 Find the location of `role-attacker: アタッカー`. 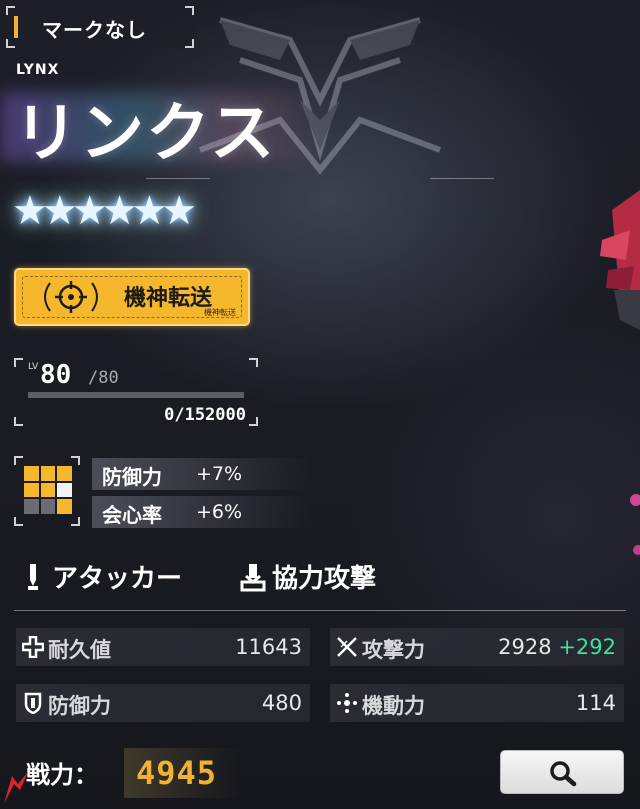

role-attacker: アタッカー is located at coordinates (101, 576).